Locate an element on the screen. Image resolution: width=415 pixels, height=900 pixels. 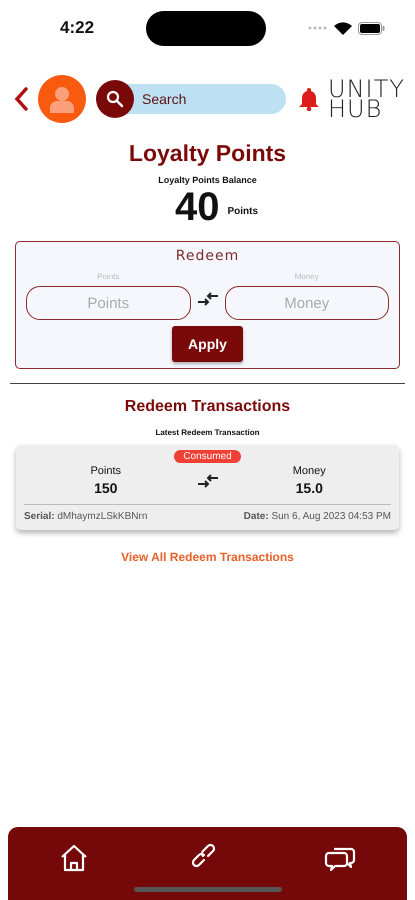
wifi-icon is located at coordinates (343, 28).